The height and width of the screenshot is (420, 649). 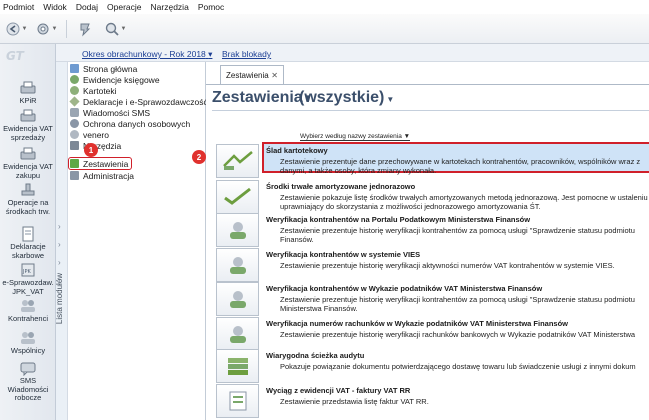 I want to click on close-icon: ✕, so click(x=274, y=75).